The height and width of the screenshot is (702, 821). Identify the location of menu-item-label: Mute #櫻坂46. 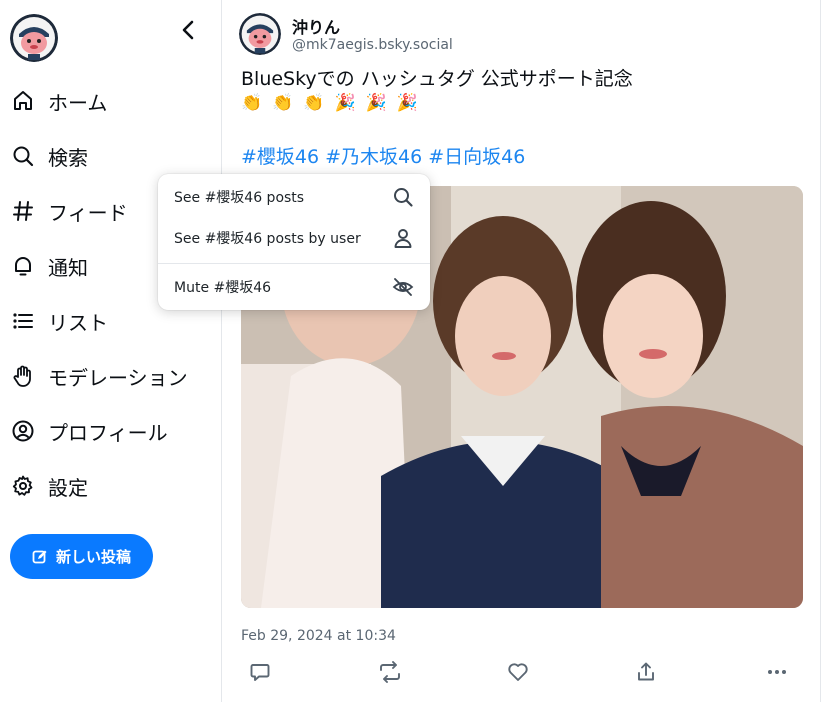
(223, 288).